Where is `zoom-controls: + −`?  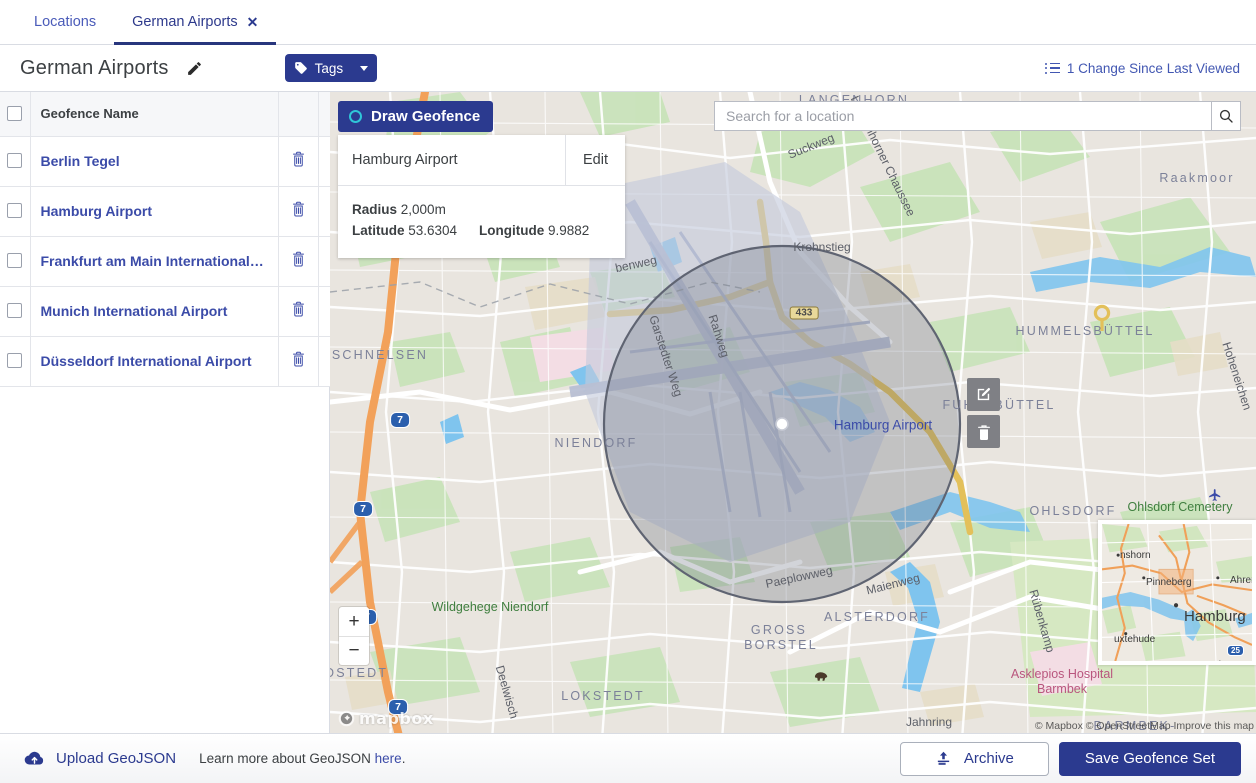
zoom-controls: + − is located at coordinates (354, 636).